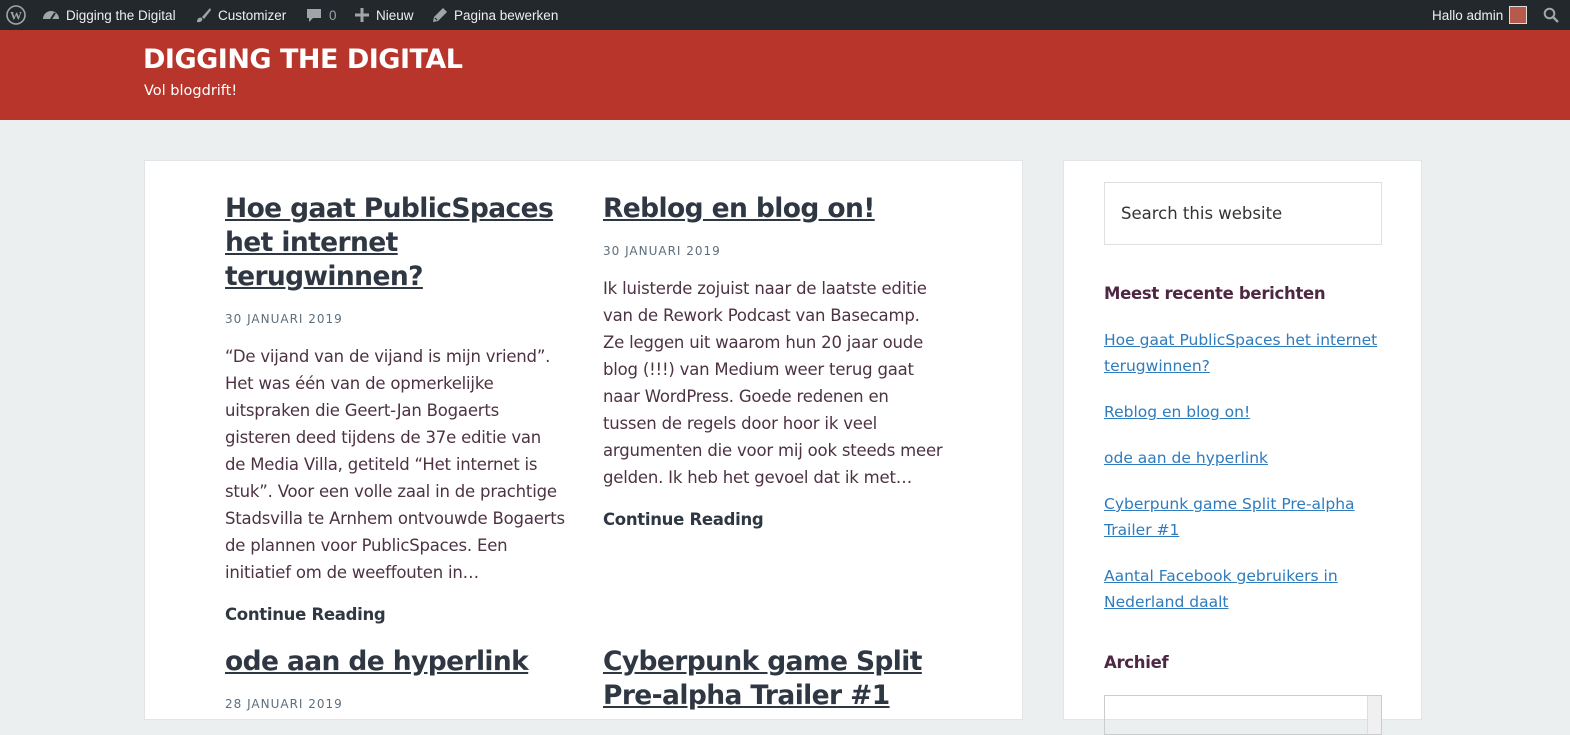 This screenshot has height=735, width=1570. What do you see at coordinates (333, 15) in the screenshot?
I see `comments-count: 0` at bounding box center [333, 15].